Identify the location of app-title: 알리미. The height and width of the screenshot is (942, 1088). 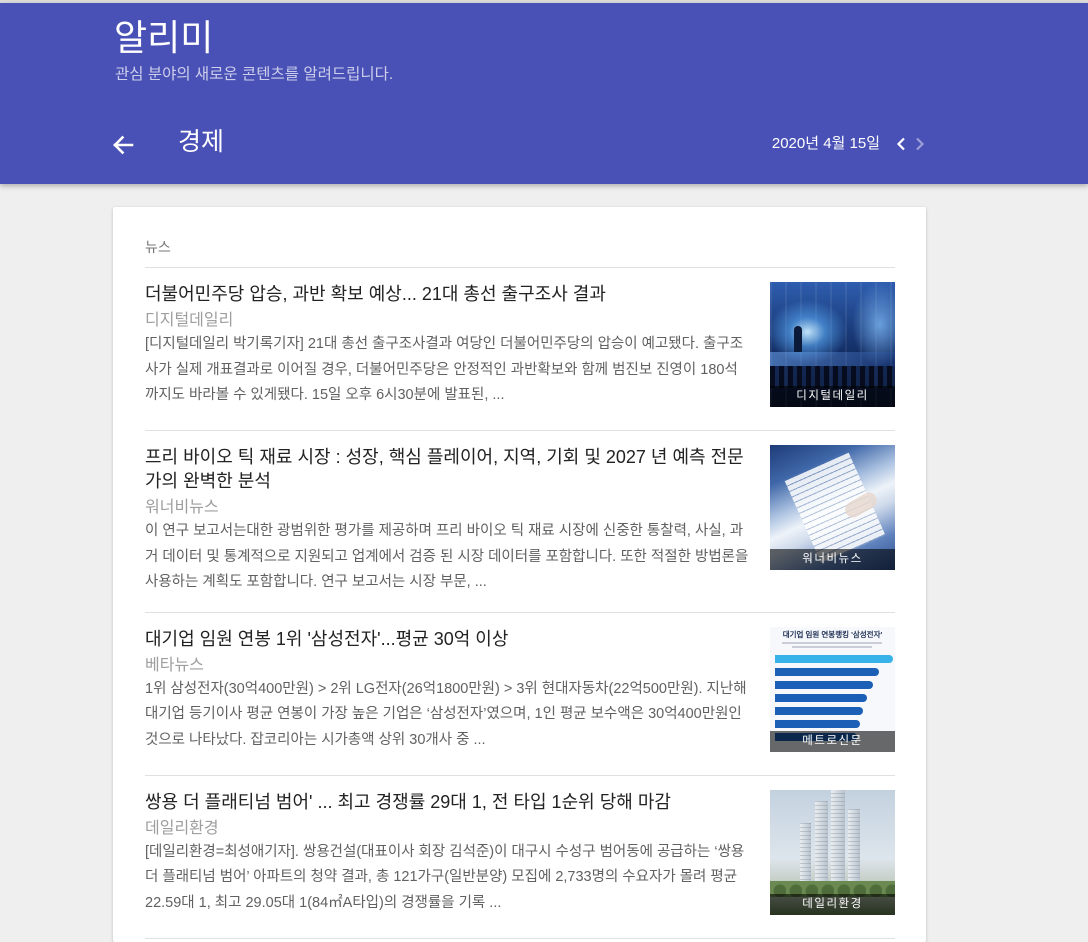
(164, 37).